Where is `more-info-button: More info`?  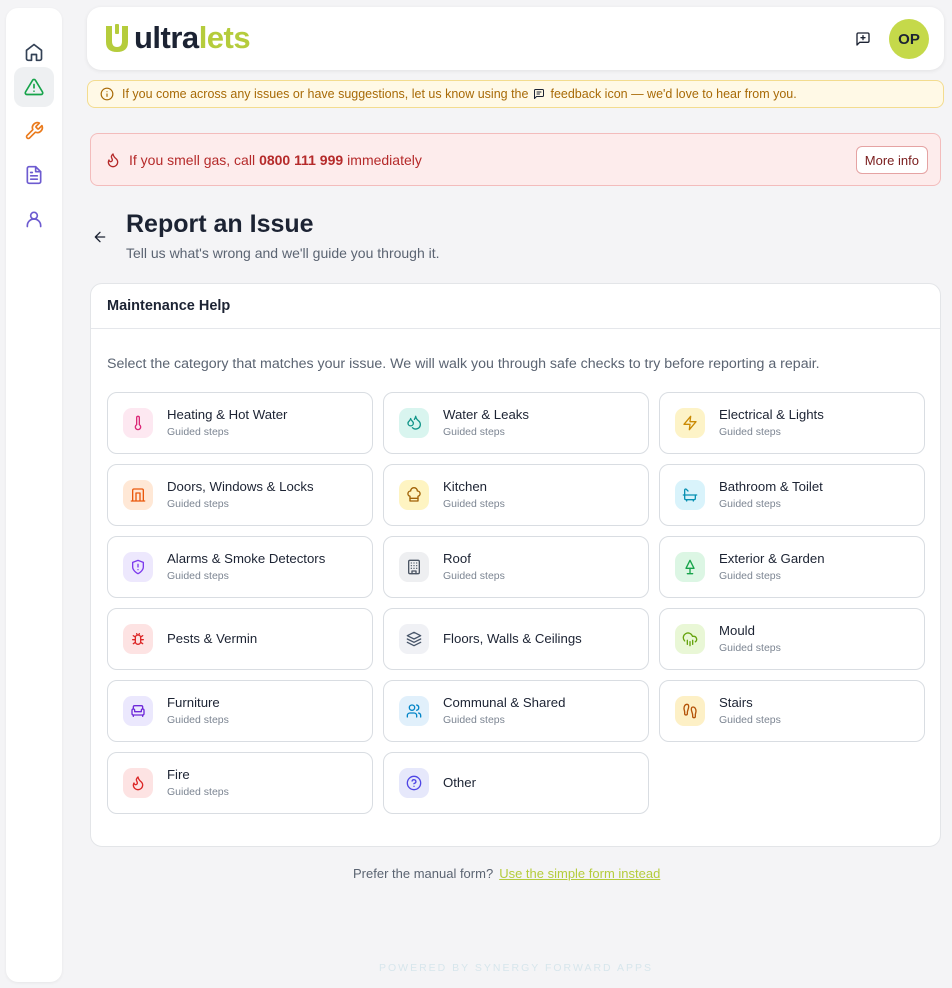 more-info-button: More info is located at coordinates (891, 160).